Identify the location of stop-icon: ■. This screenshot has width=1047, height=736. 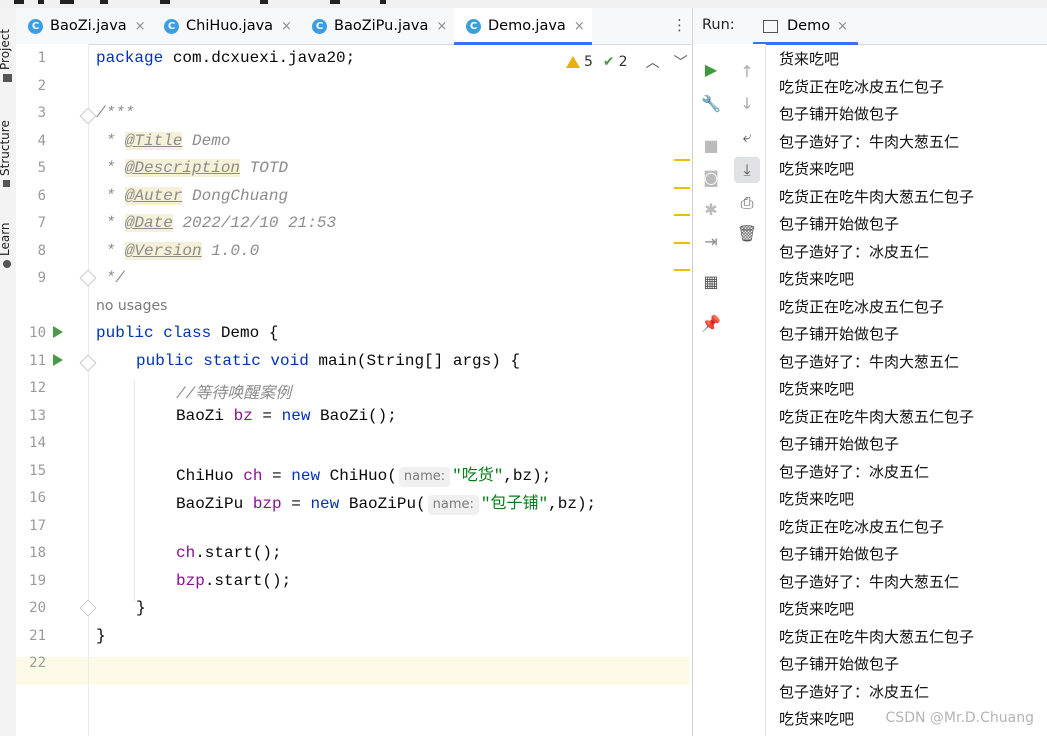
(711, 145).